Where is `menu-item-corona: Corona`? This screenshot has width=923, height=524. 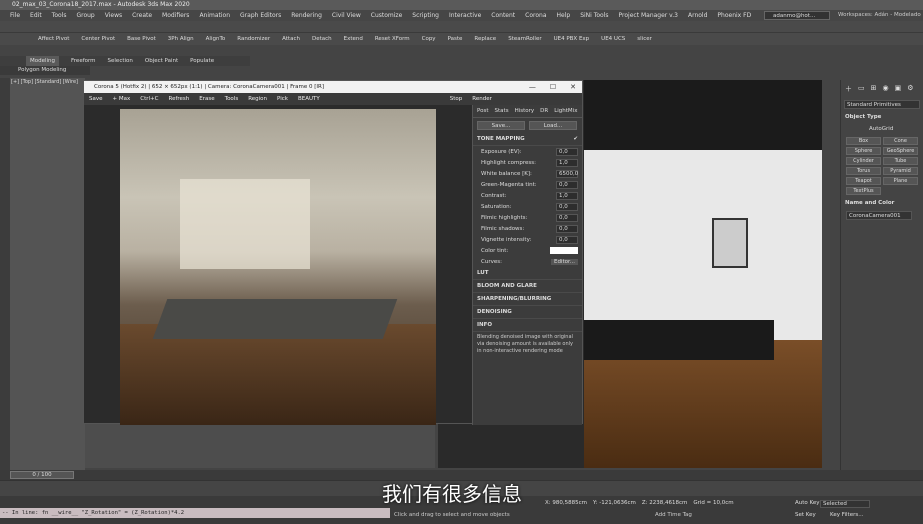
menu-item-corona: Corona is located at coordinates (535, 15).